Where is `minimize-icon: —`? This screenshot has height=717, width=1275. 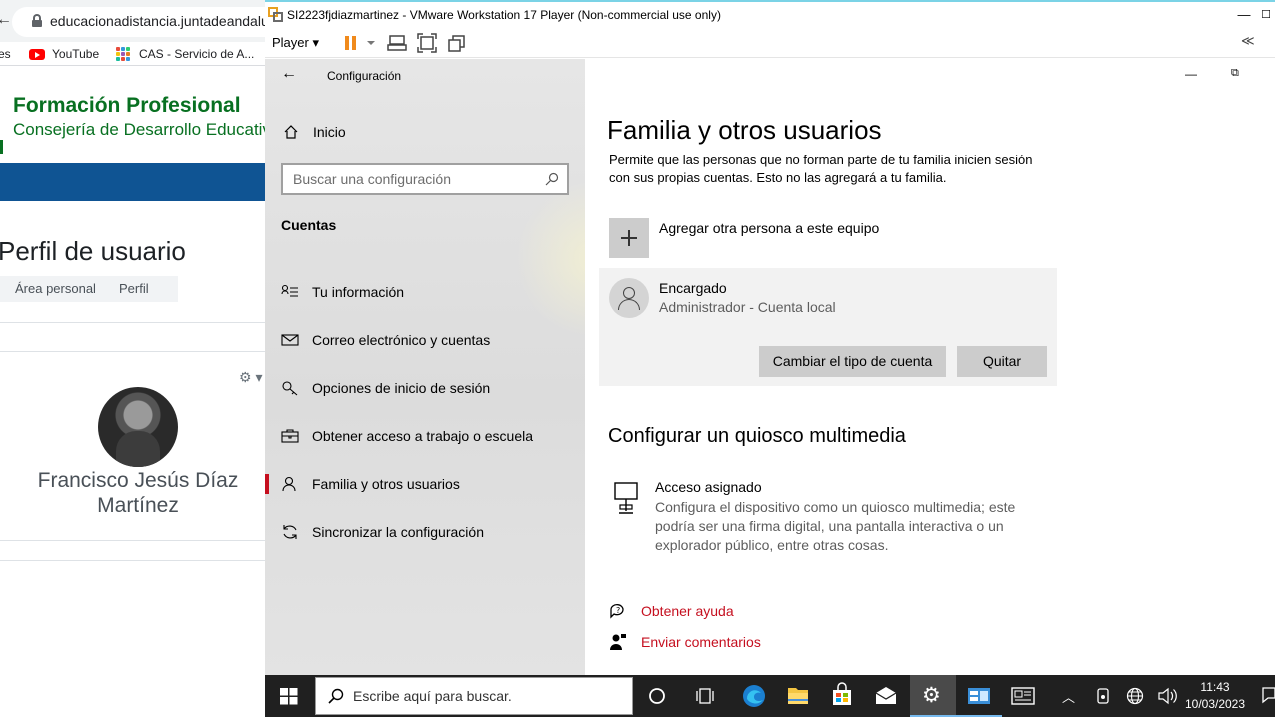
minimize-icon: — is located at coordinates (1191, 74).